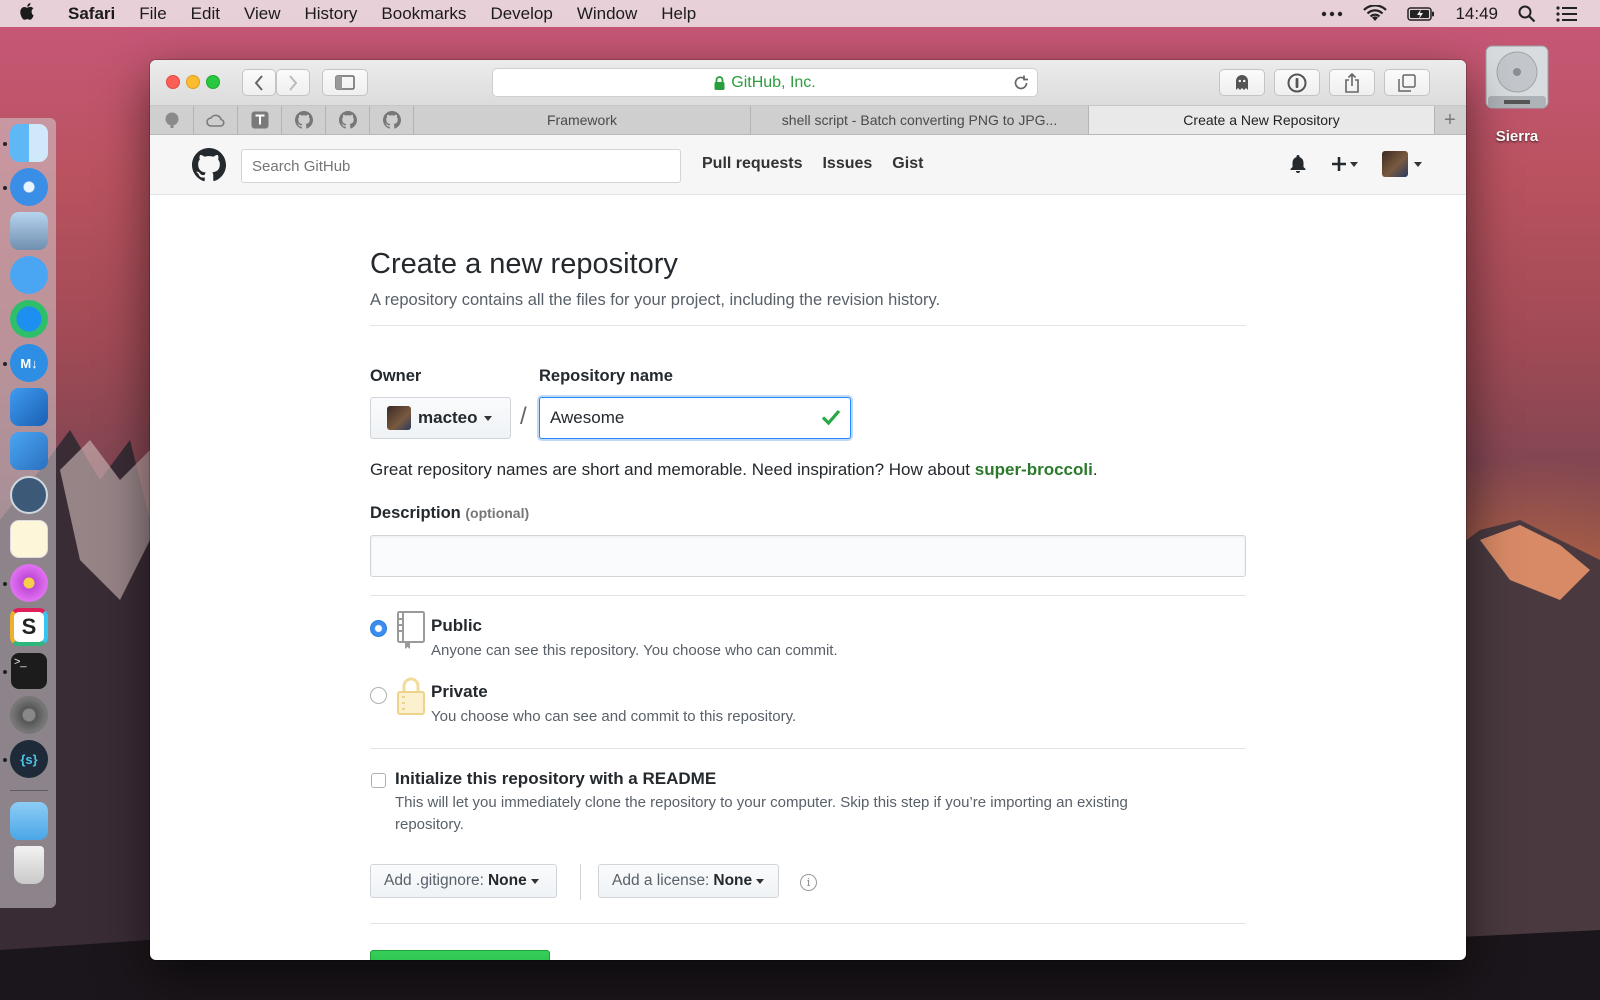 The height and width of the screenshot is (1000, 1600). I want to click on back-button, so click(259, 82).